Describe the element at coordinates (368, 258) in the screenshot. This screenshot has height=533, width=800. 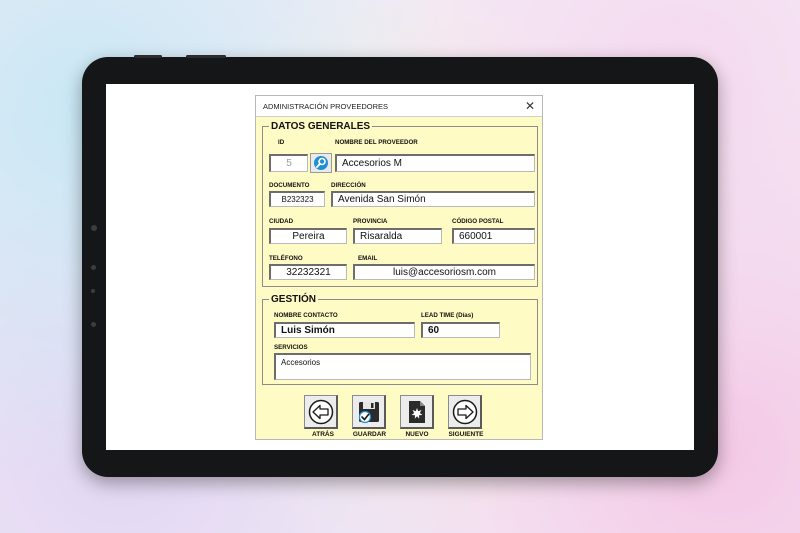
I see `email-label: EMAIL` at that location.